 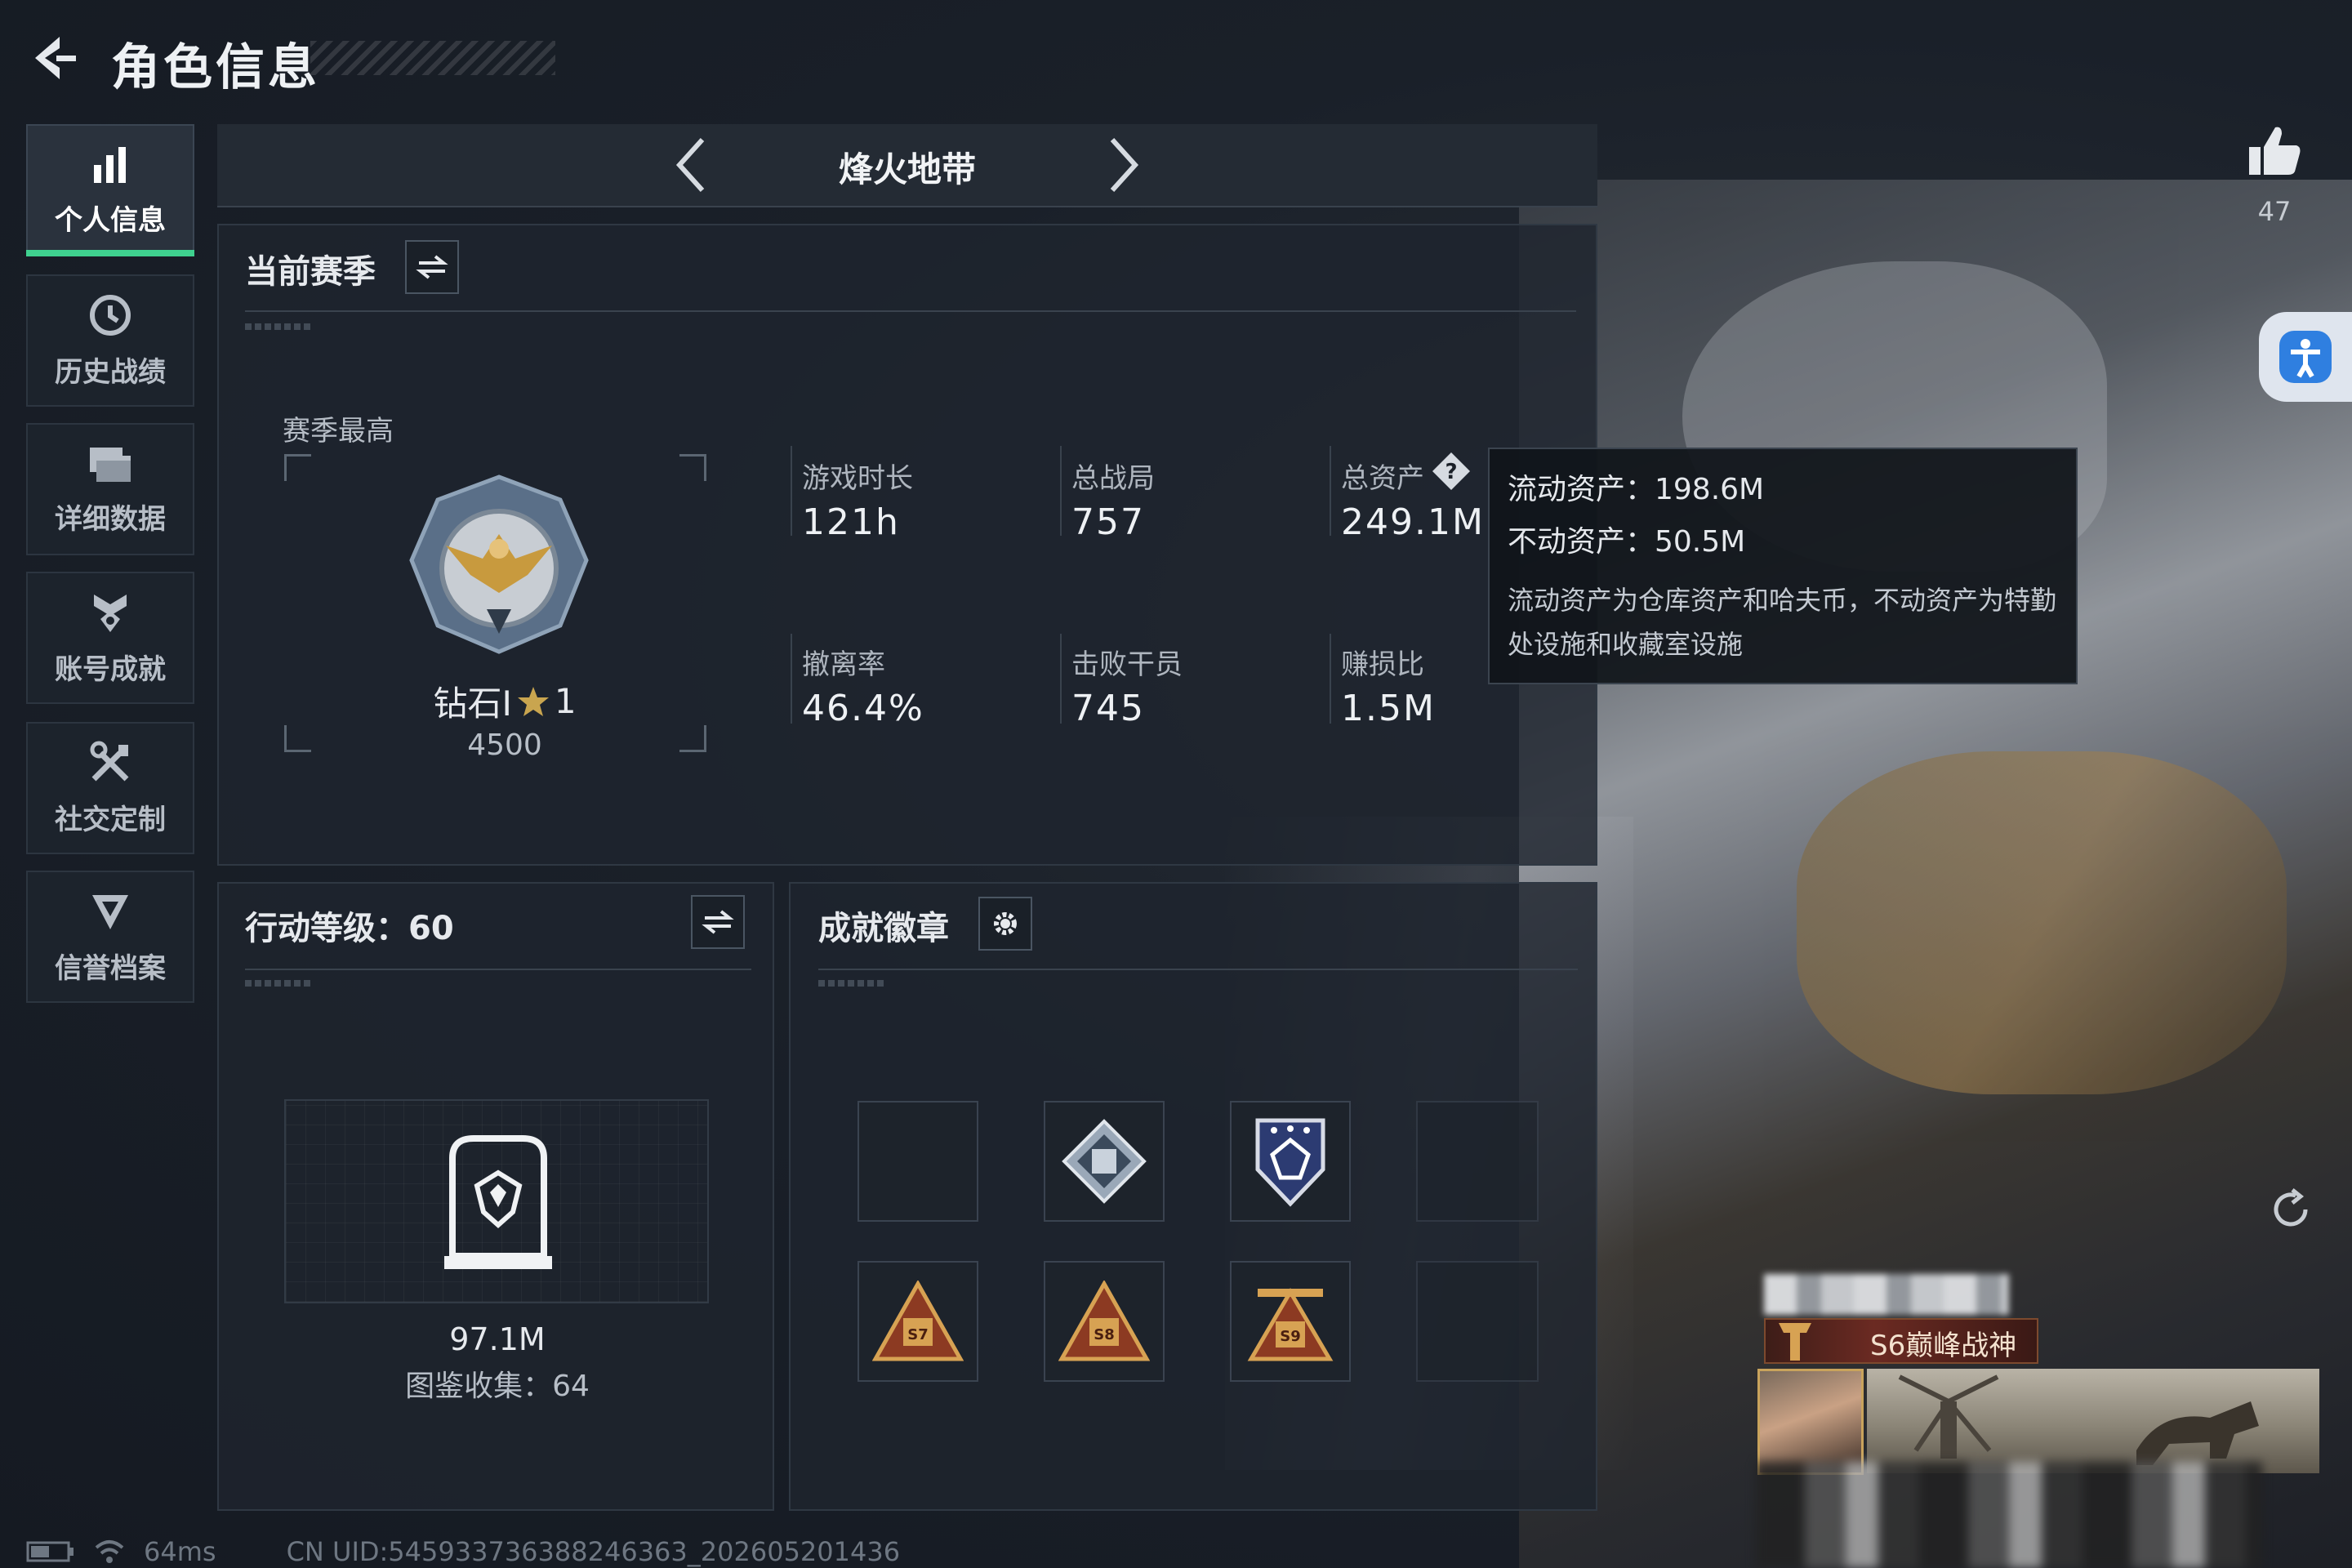 I want to click on sidebar-item-label: 历史战绩, so click(x=111, y=372).